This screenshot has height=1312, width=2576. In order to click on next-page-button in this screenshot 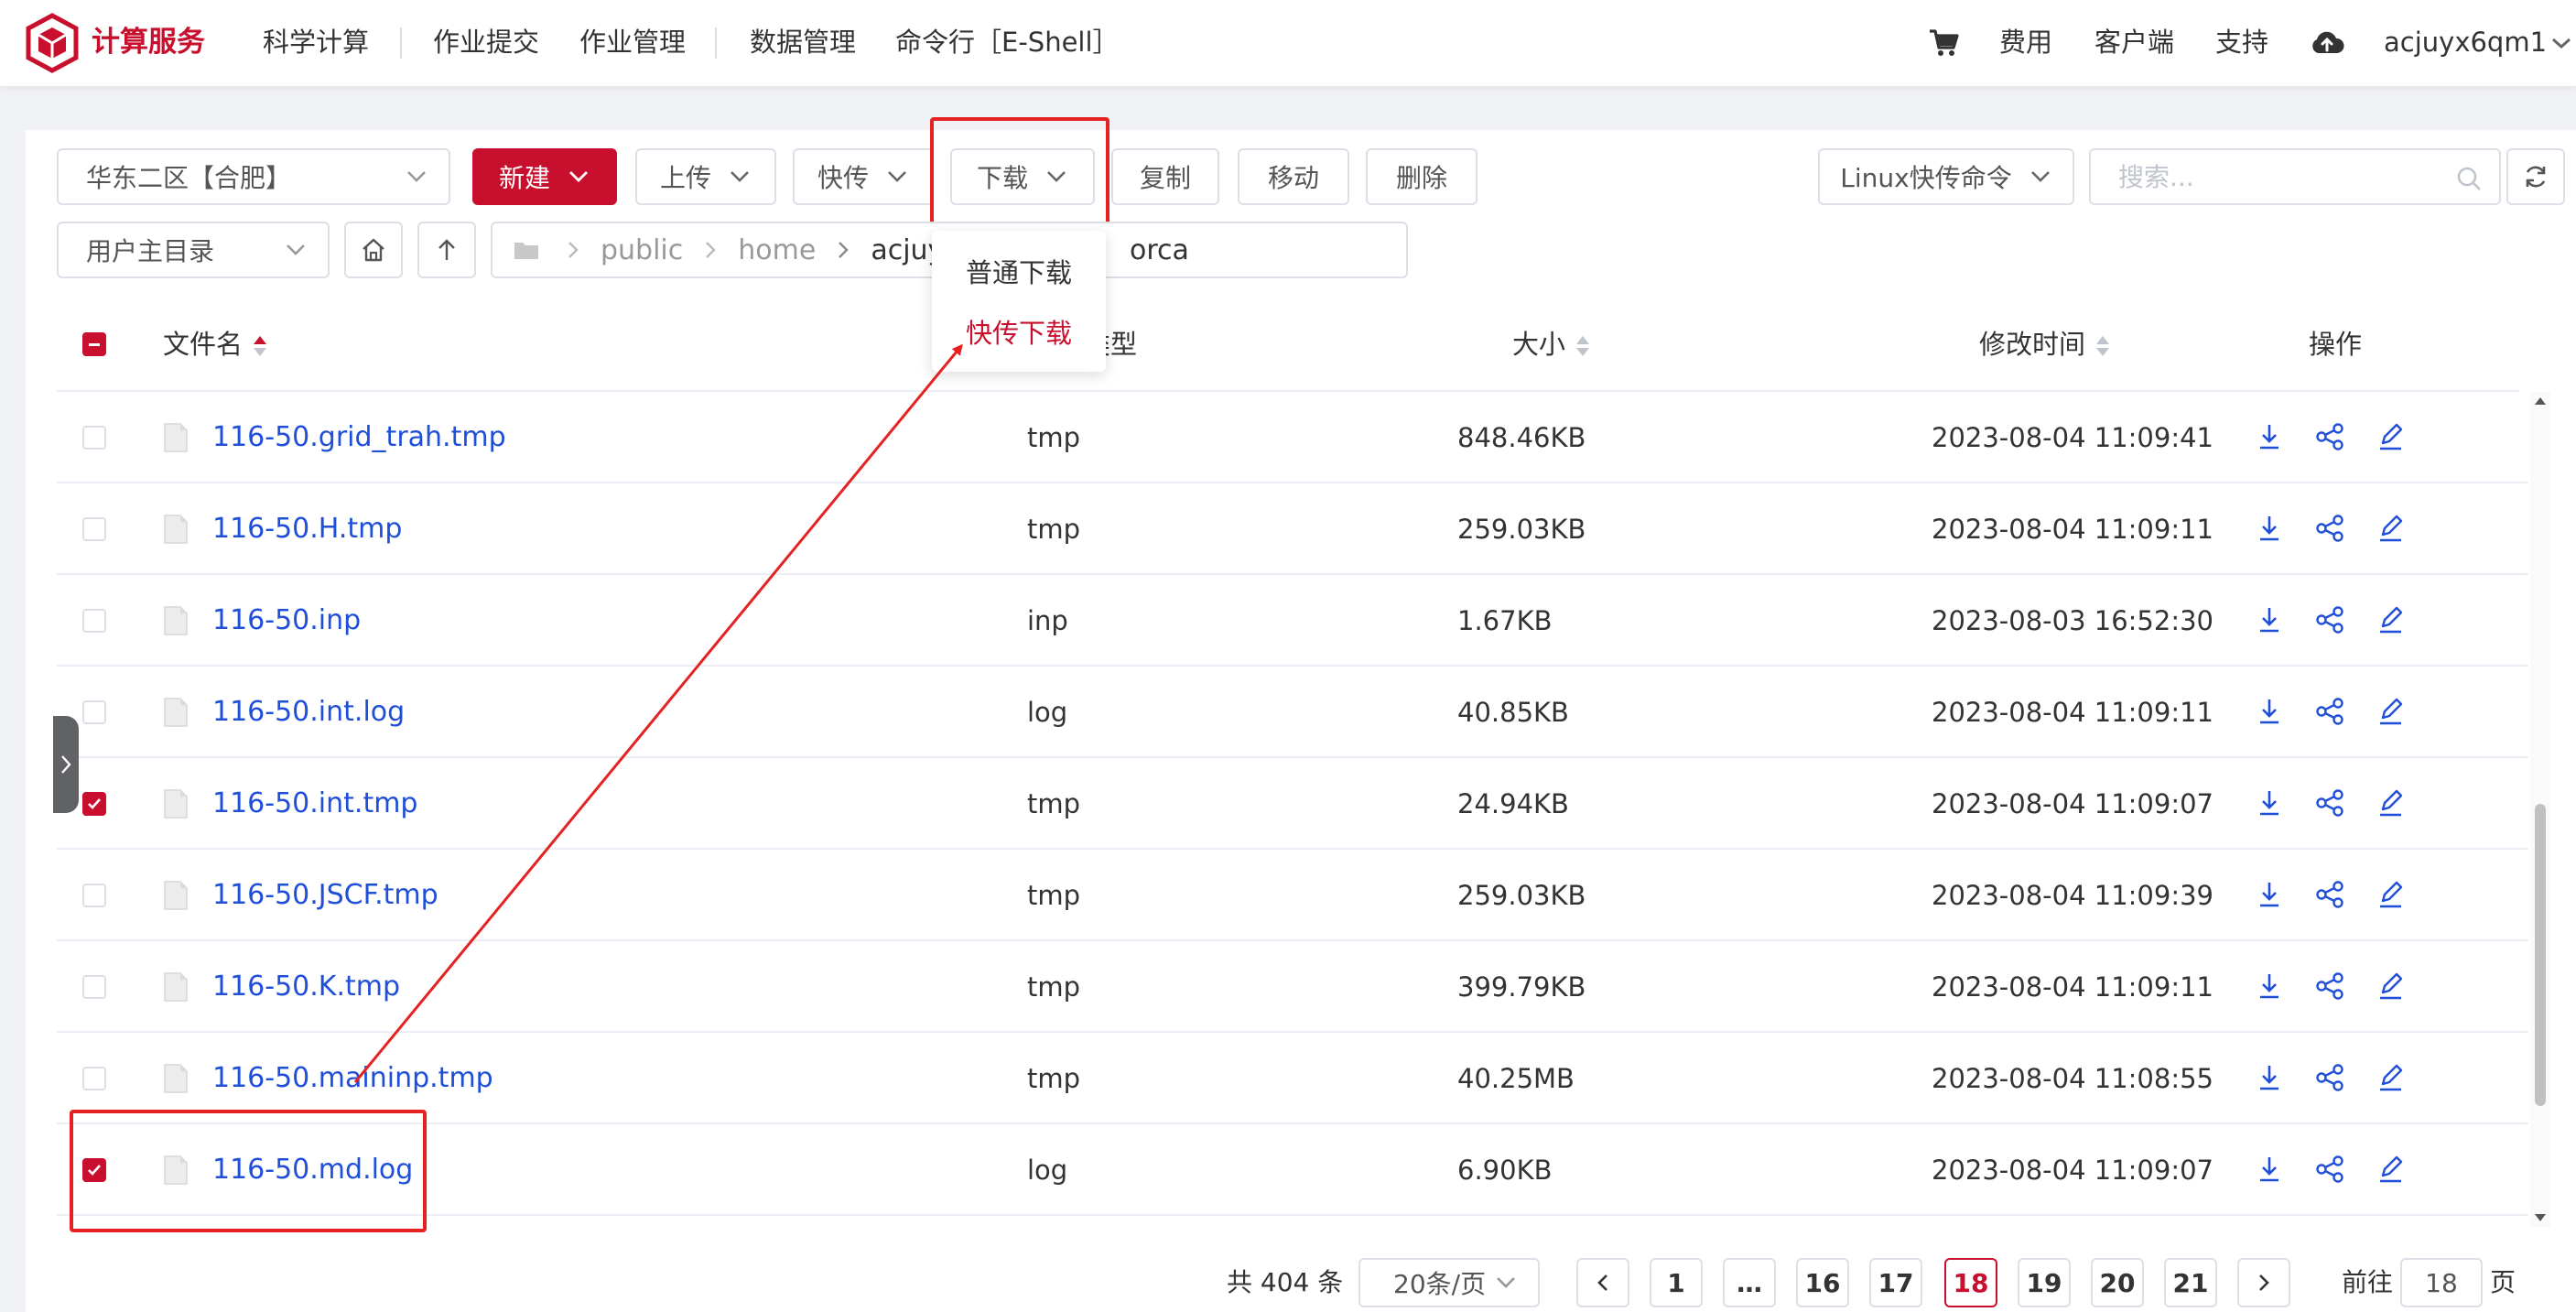, I will do `click(2264, 1282)`.